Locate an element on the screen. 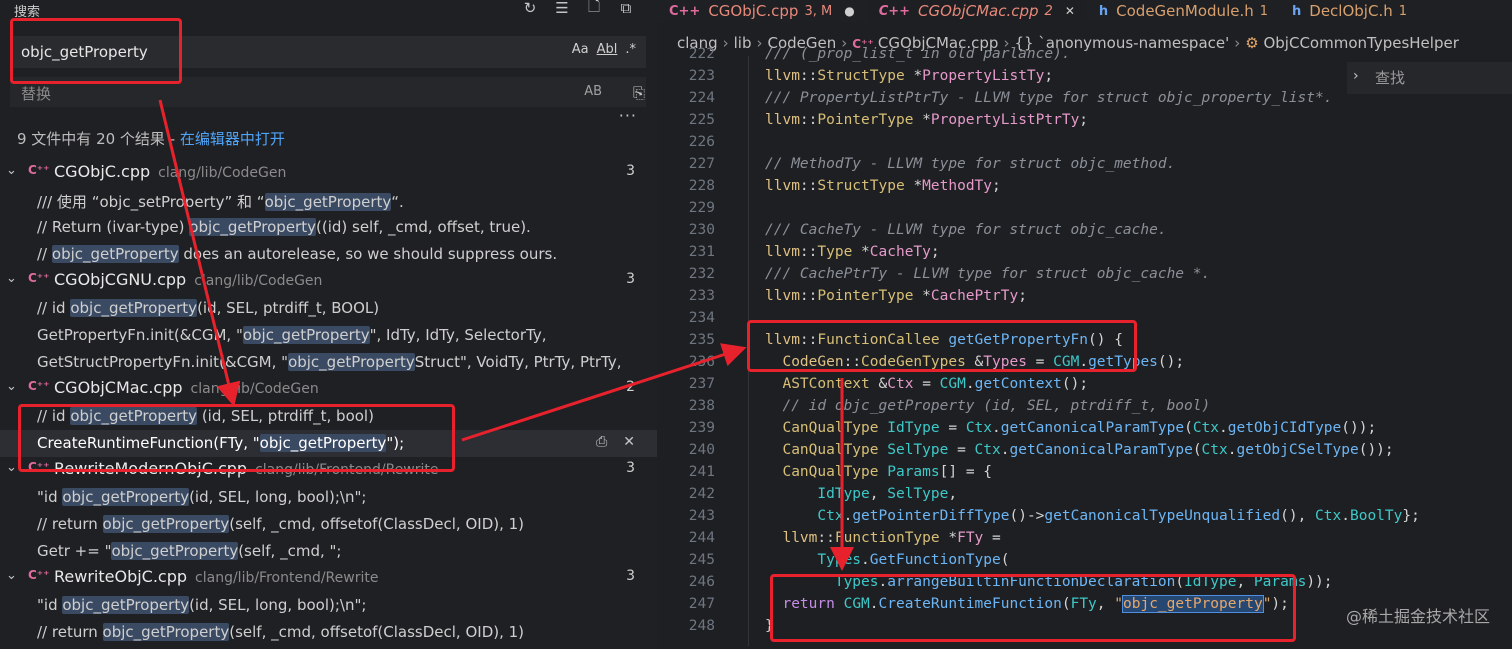 This screenshot has width=1512, height=649. more-actions-icon: ··· is located at coordinates (628, 115).